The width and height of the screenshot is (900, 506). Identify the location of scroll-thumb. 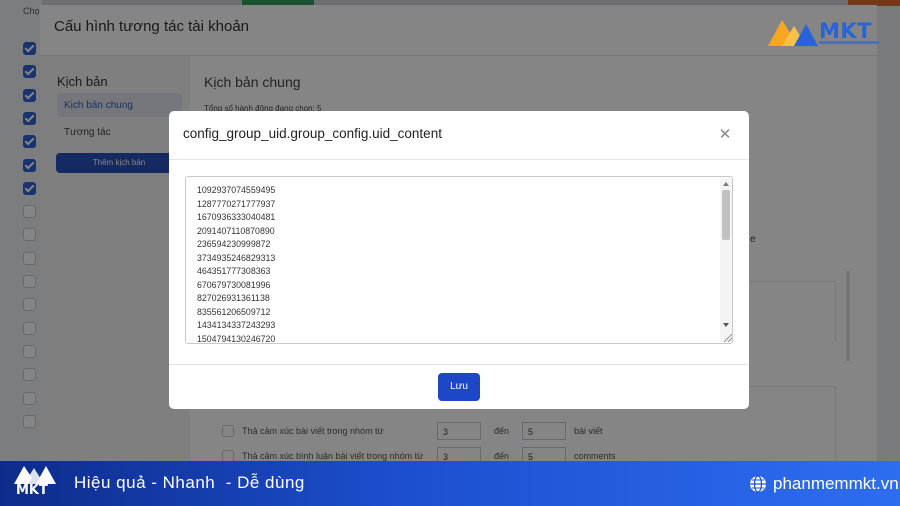
(726, 215).